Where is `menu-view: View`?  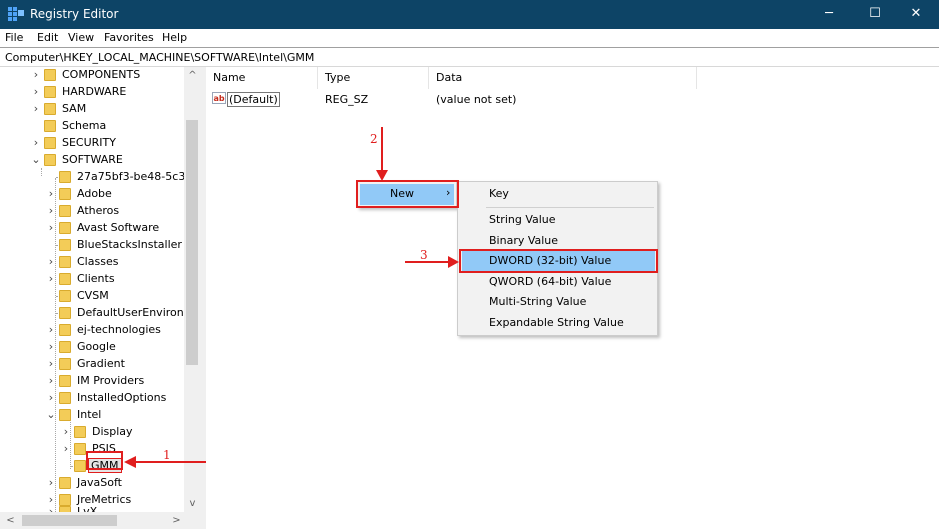 menu-view: View is located at coordinates (81, 37).